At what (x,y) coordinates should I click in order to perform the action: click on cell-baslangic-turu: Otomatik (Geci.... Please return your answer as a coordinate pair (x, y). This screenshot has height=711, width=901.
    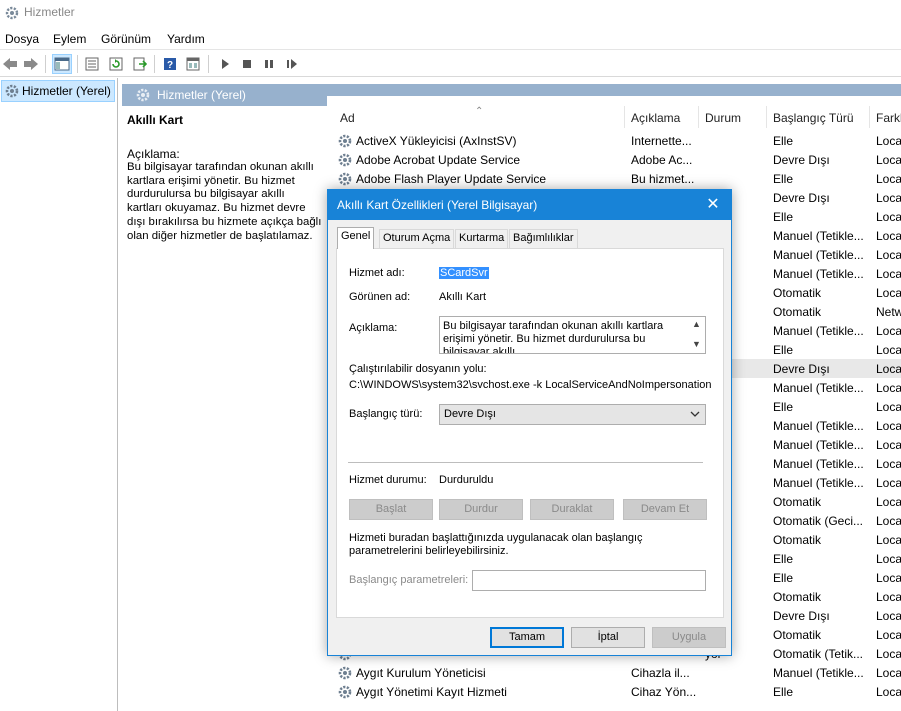
    Looking at the image, I should click on (818, 521).